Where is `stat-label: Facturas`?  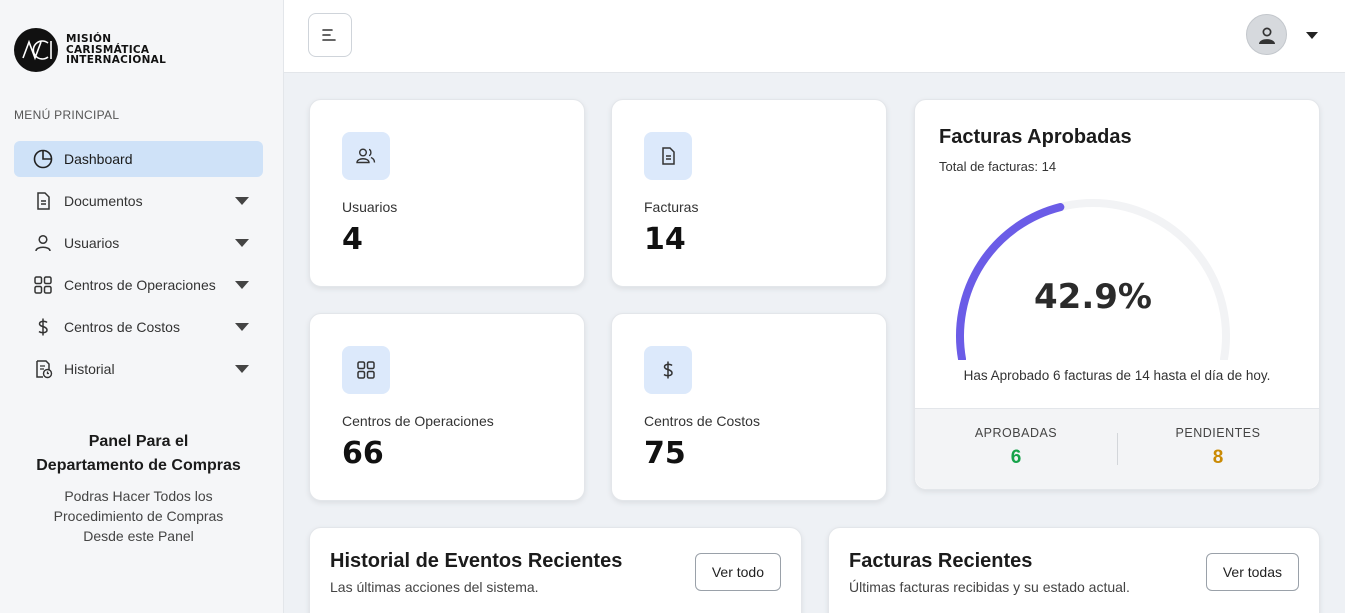
stat-label: Facturas is located at coordinates (671, 207).